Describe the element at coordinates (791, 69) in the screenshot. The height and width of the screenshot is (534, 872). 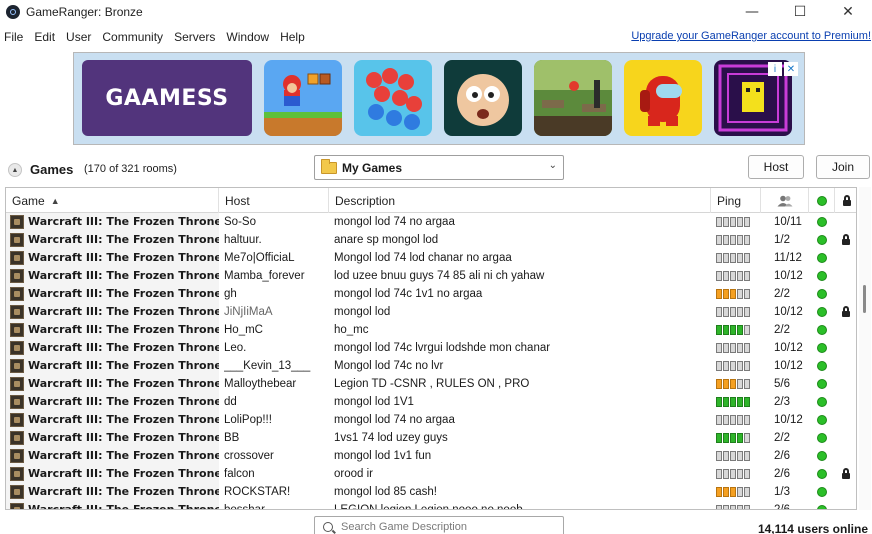
I see `ad-close-icon: ✕` at that location.